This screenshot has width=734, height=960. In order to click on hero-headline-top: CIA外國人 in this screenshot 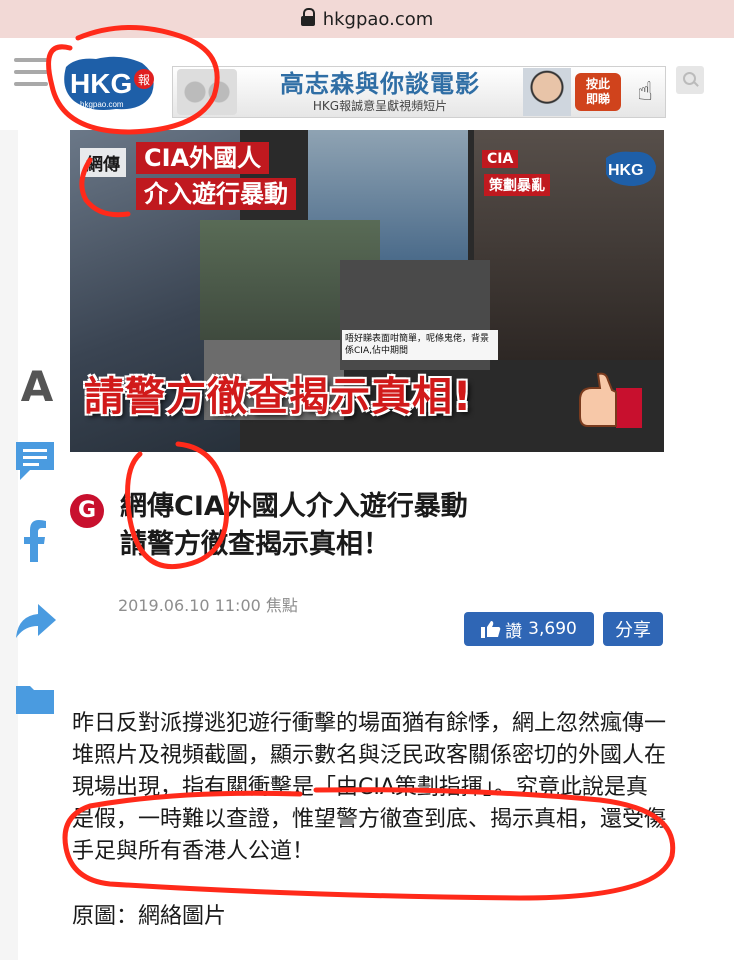, I will do `click(203, 158)`.